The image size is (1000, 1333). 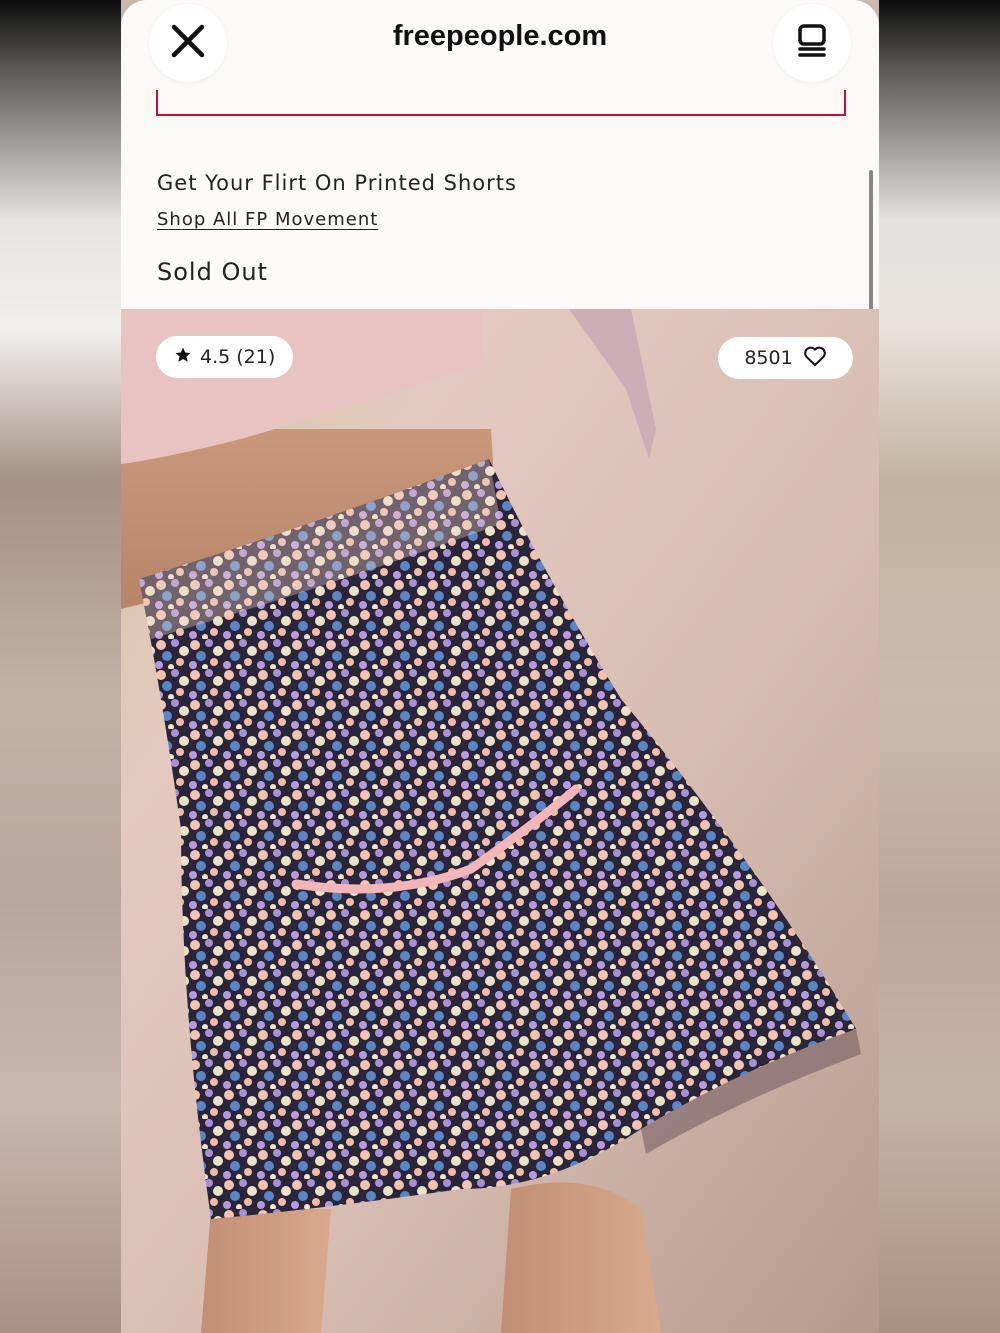 I want to click on promo-banner-border, so click(x=501, y=103).